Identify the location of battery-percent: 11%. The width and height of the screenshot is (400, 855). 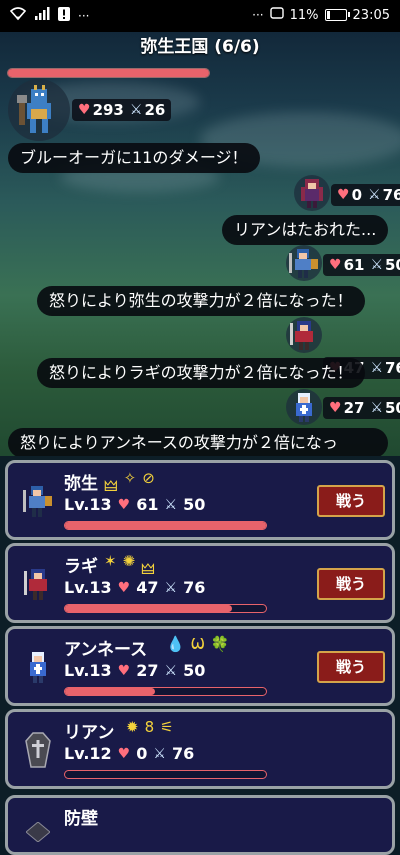
(304, 15).